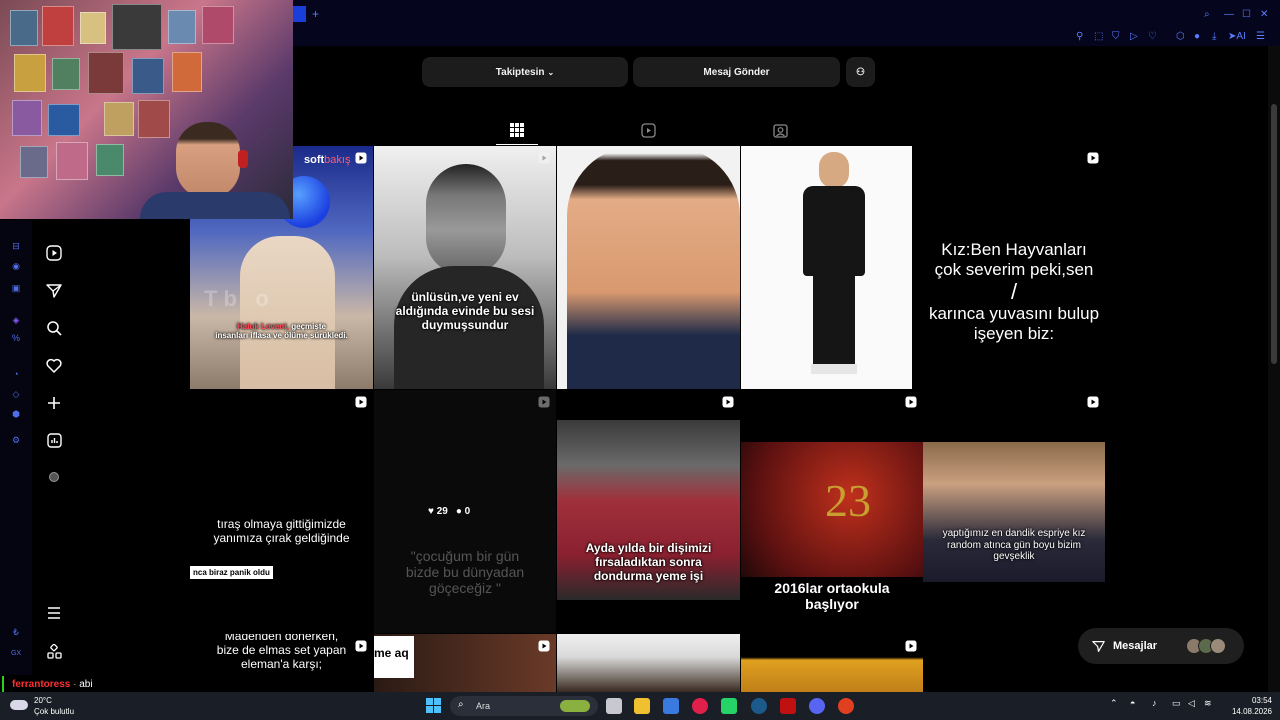 The height and width of the screenshot is (720, 1280). What do you see at coordinates (860, 72) in the screenshot?
I see `suggested-users-button: ⚇` at bounding box center [860, 72].